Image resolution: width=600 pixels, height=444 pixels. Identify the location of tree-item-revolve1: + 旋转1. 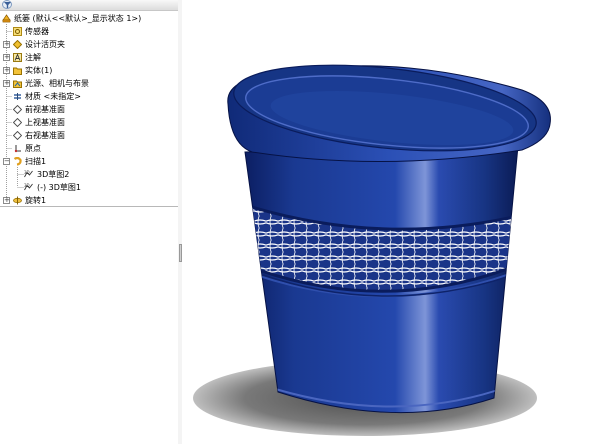
(89, 200).